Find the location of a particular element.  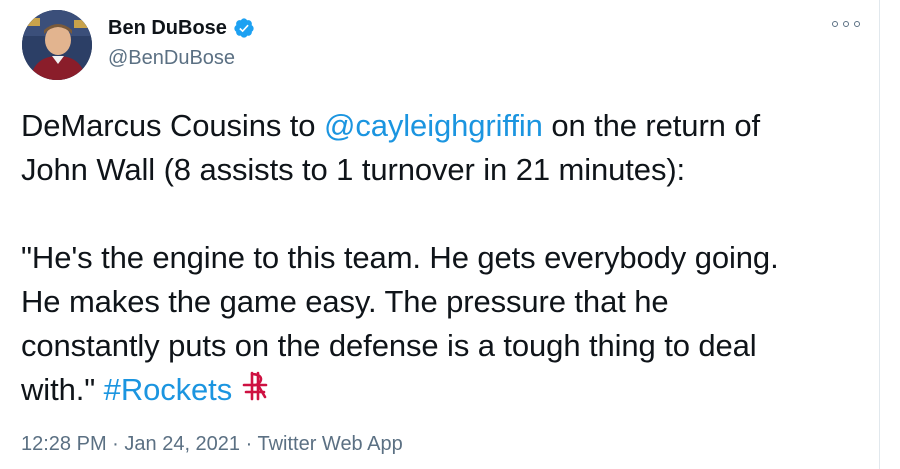

author-name-row: Ben DuBose is located at coordinates (181, 28).